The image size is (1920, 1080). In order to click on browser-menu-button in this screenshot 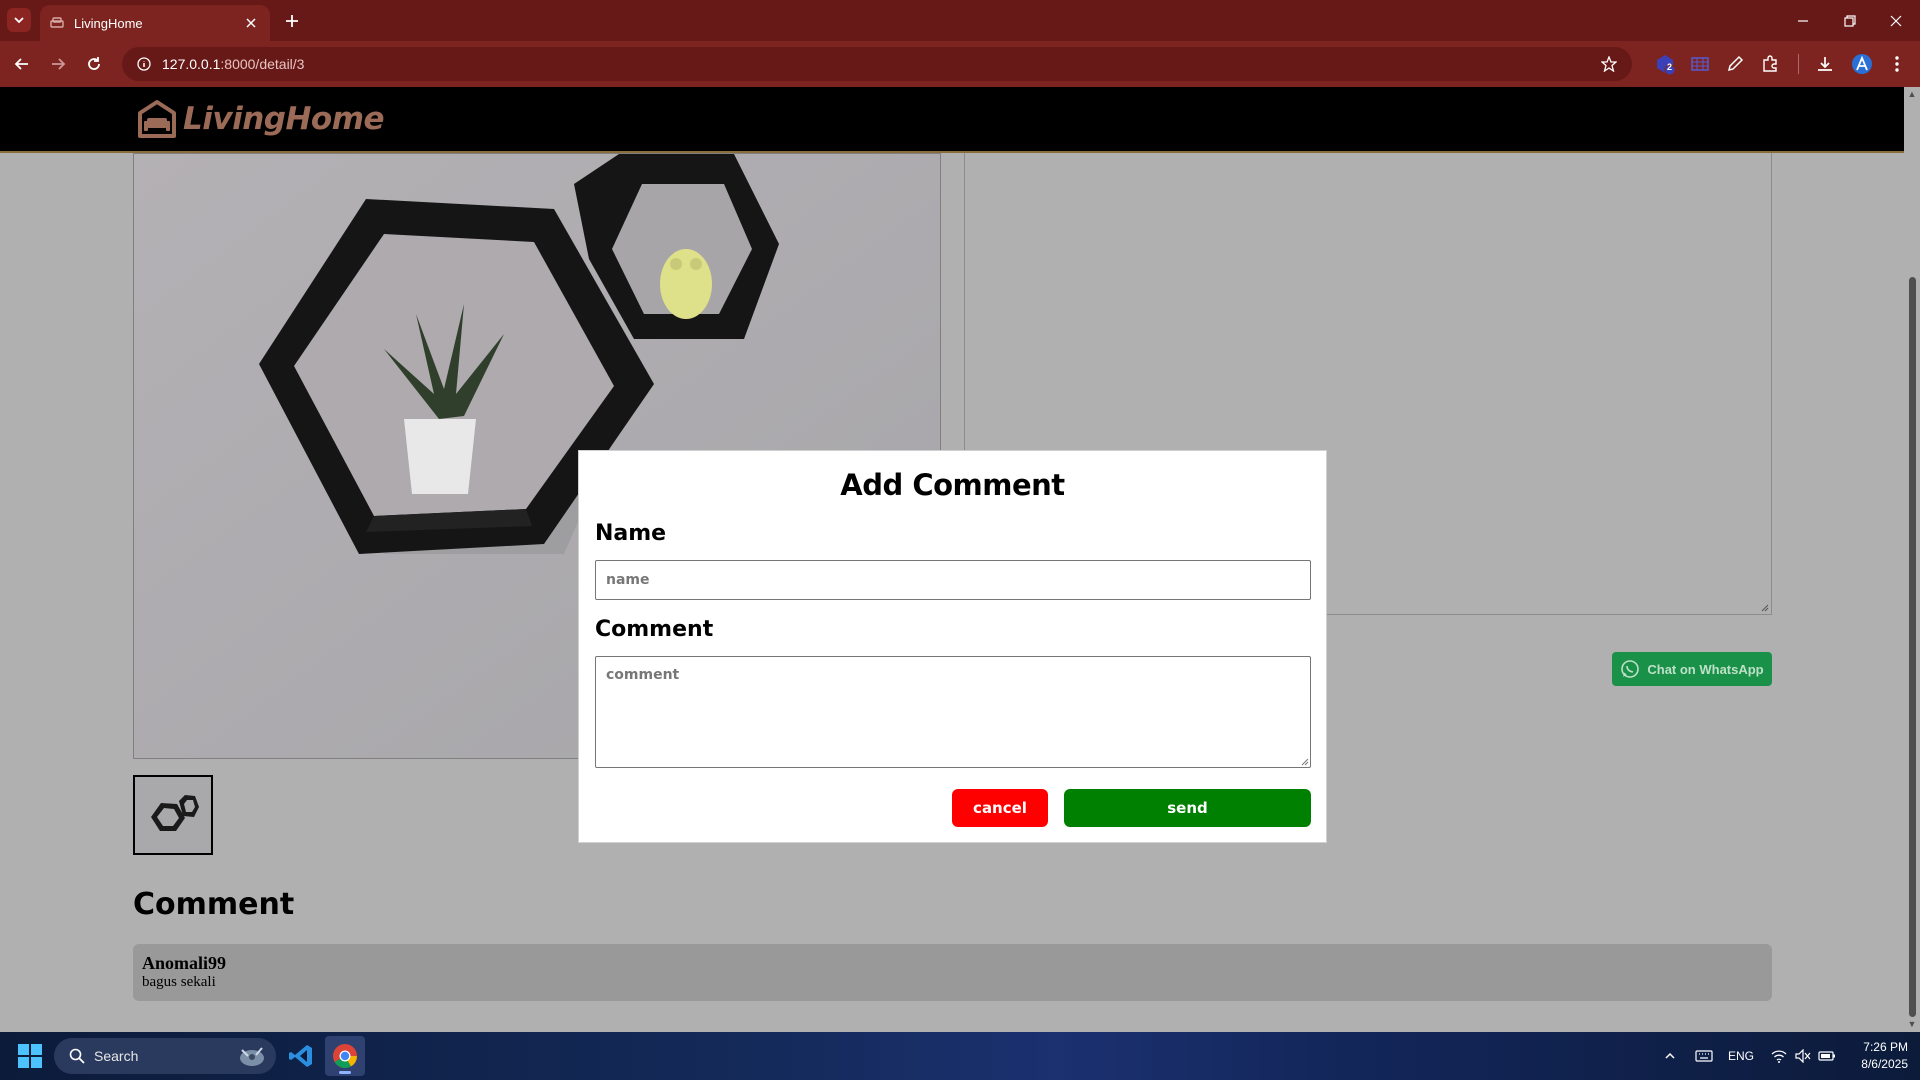, I will do `click(1897, 64)`.